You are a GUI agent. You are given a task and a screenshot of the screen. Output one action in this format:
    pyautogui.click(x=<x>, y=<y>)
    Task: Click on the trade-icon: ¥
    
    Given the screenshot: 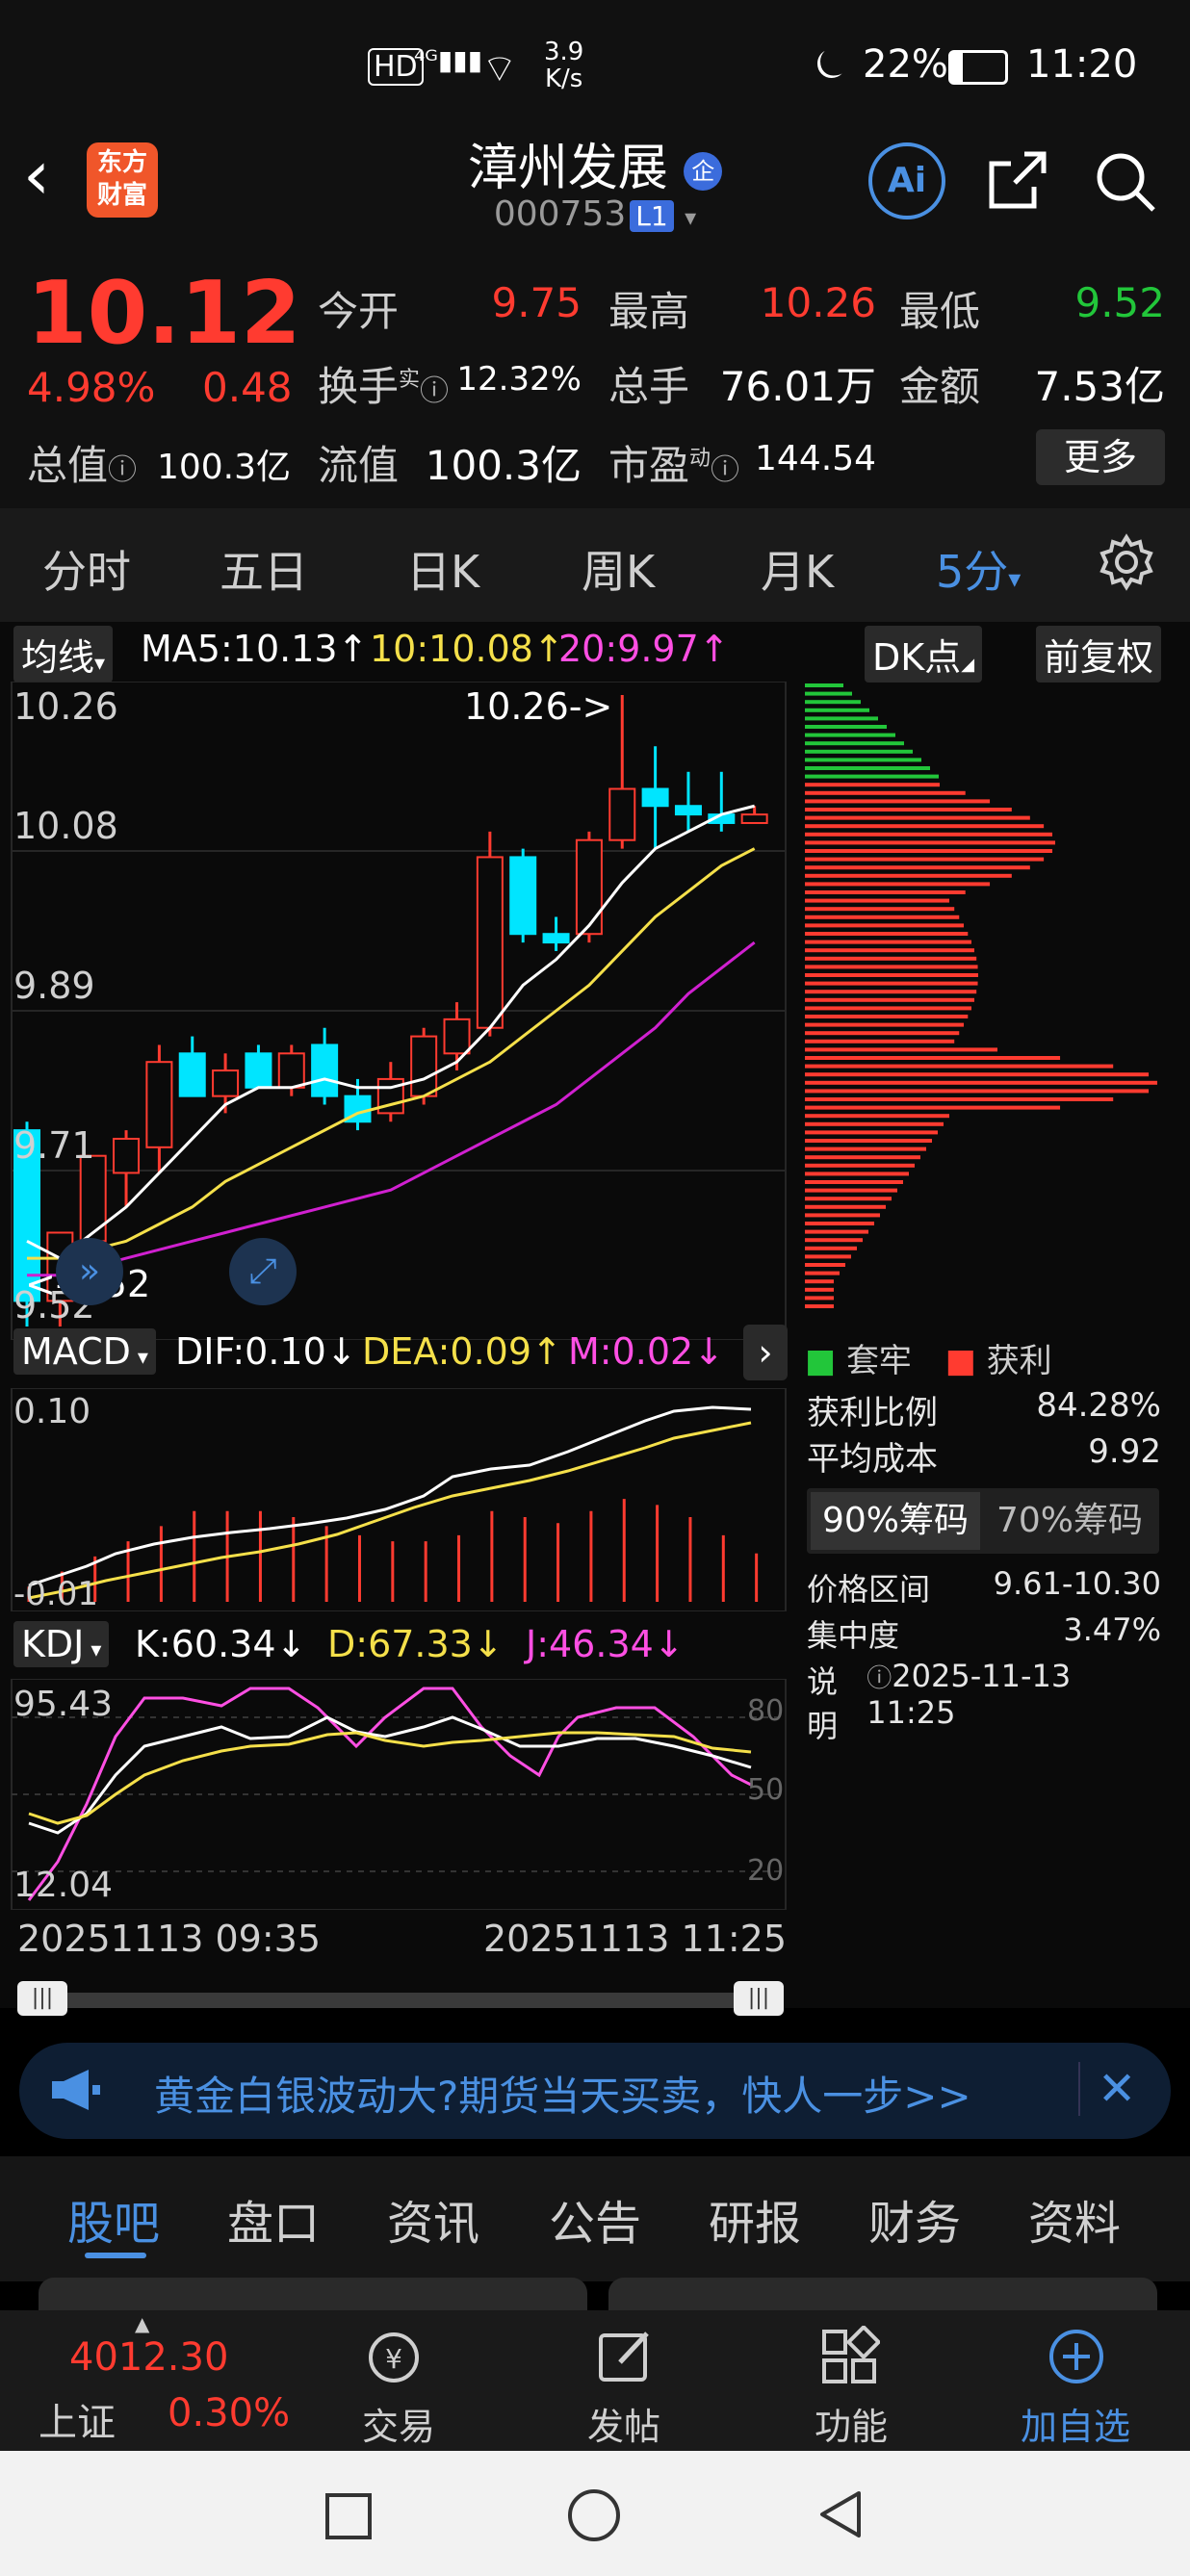 What is the action you would take?
    pyautogui.click(x=394, y=2360)
    